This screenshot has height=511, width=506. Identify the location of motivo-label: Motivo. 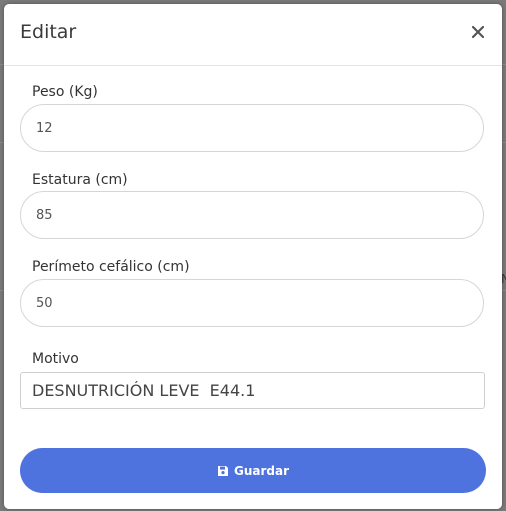
(55, 359).